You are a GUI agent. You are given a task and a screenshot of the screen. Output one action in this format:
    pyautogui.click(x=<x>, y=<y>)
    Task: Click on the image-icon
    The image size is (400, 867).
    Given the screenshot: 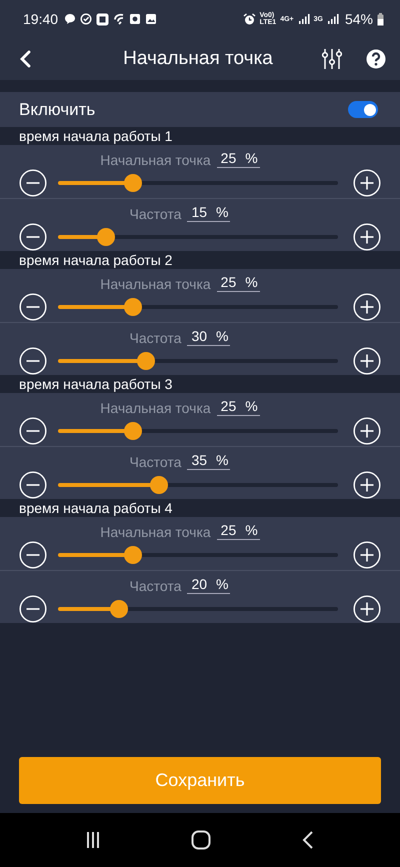 What is the action you would take?
    pyautogui.click(x=151, y=19)
    